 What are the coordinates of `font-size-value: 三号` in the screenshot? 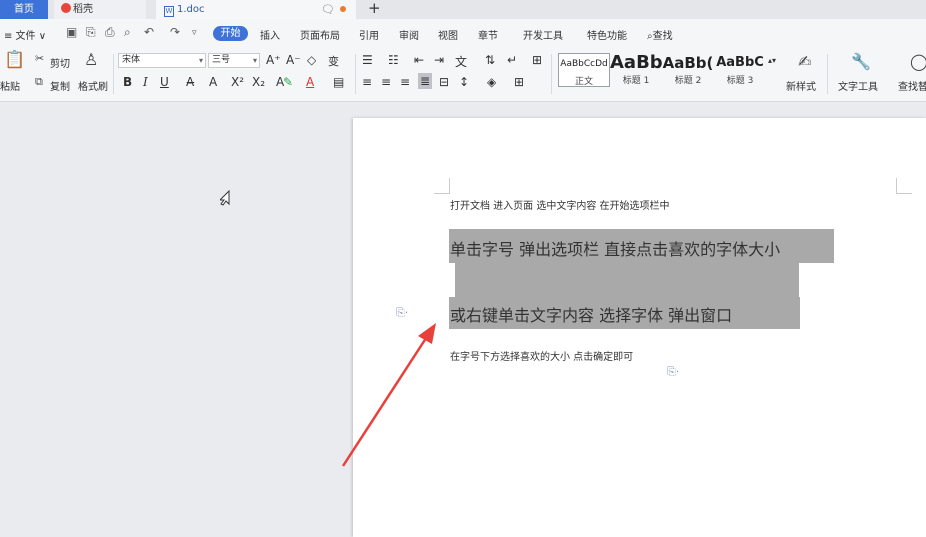 It's located at (221, 60).